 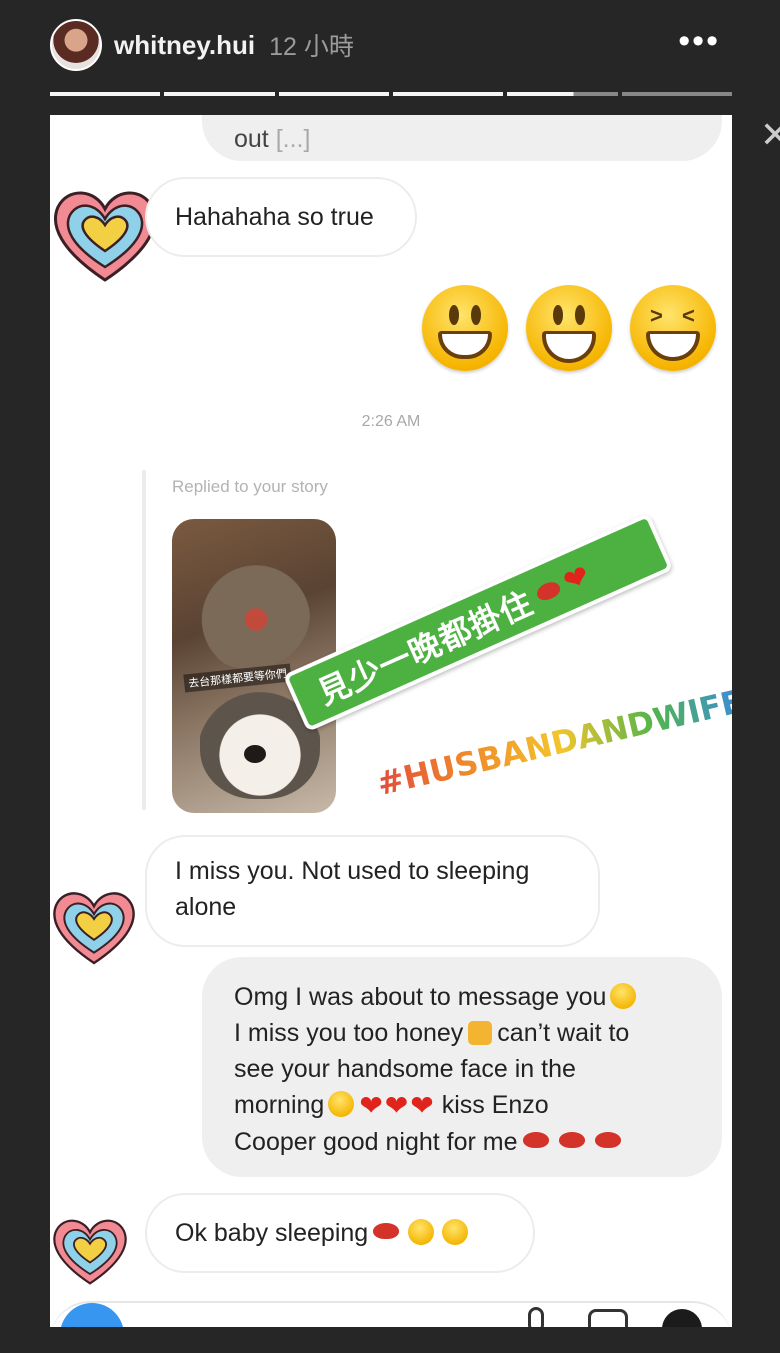 What do you see at coordinates (495, 1105) in the screenshot?
I see `message-text: kiss Enzo` at bounding box center [495, 1105].